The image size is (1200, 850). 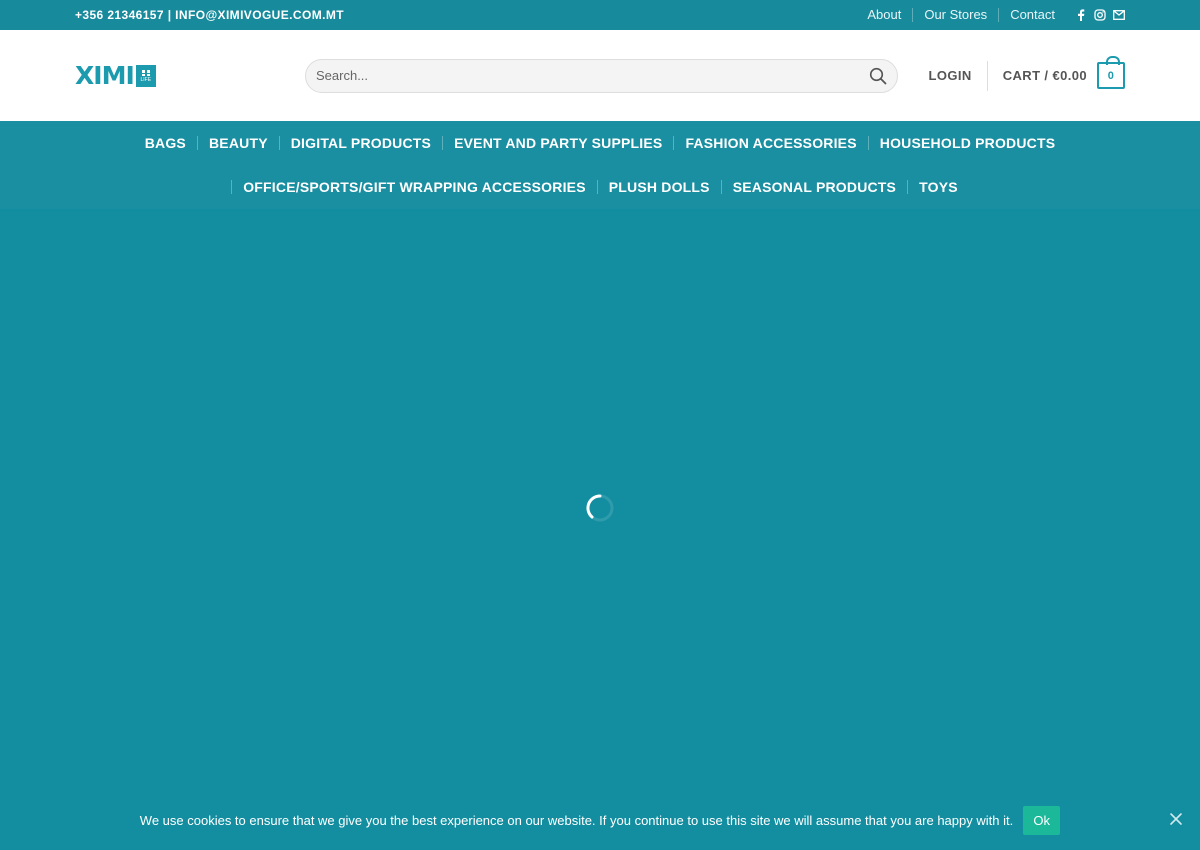 What do you see at coordinates (600, 508) in the screenshot?
I see `loading-spinner-icon` at bounding box center [600, 508].